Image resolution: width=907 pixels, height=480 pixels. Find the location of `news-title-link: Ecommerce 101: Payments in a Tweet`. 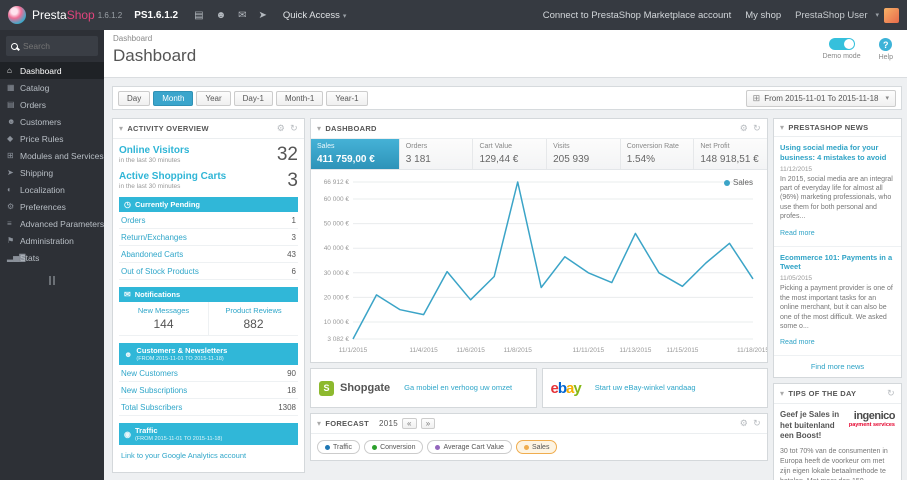

news-title-link: Ecommerce 101: Payments in a Tweet is located at coordinates (837, 263).